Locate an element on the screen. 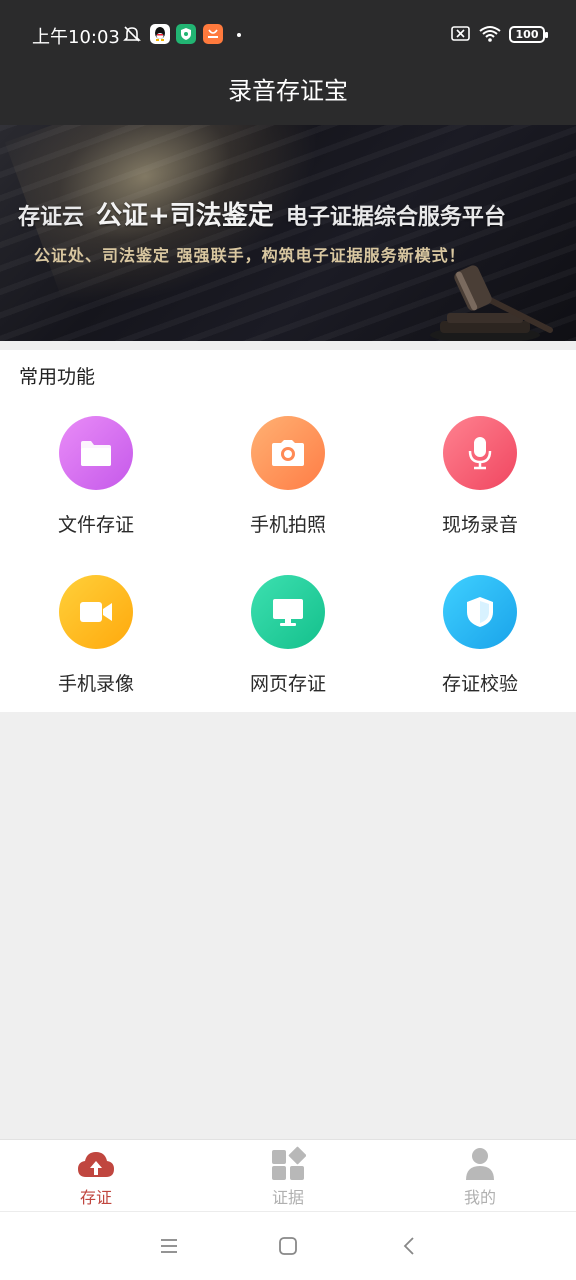  func-label: 现场录音 is located at coordinates (479, 525).